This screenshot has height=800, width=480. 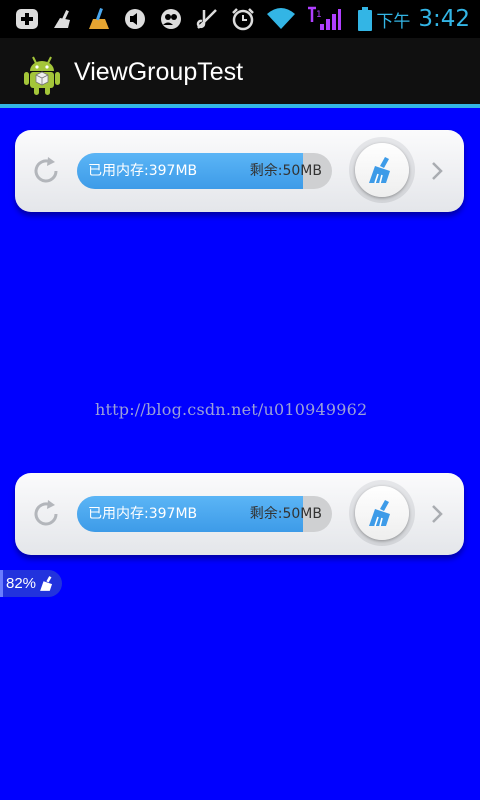 What do you see at coordinates (159, 72) in the screenshot?
I see `app-title: ViewGroupTest` at bounding box center [159, 72].